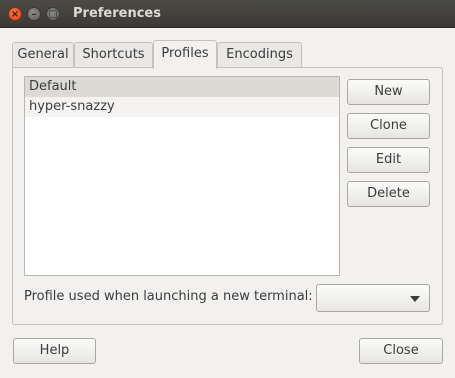 The image size is (455, 378). I want to click on chevron-down-icon, so click(415, 299).